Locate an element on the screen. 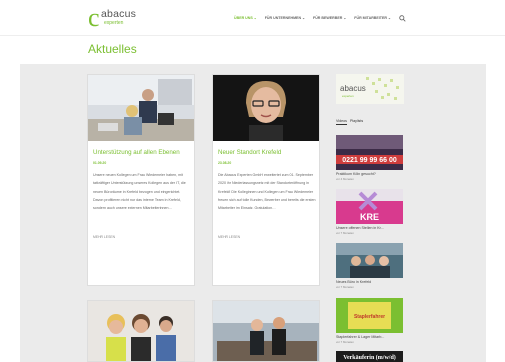  post-card-team is located at coordinates (141, 331).